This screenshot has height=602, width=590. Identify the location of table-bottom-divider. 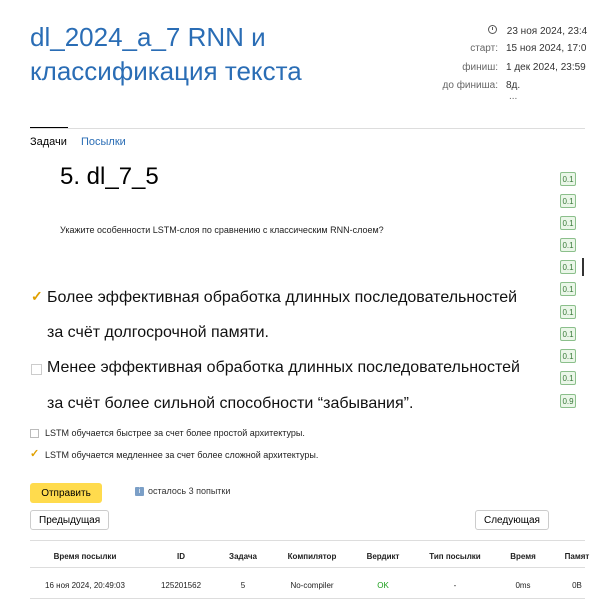
(307, 598).